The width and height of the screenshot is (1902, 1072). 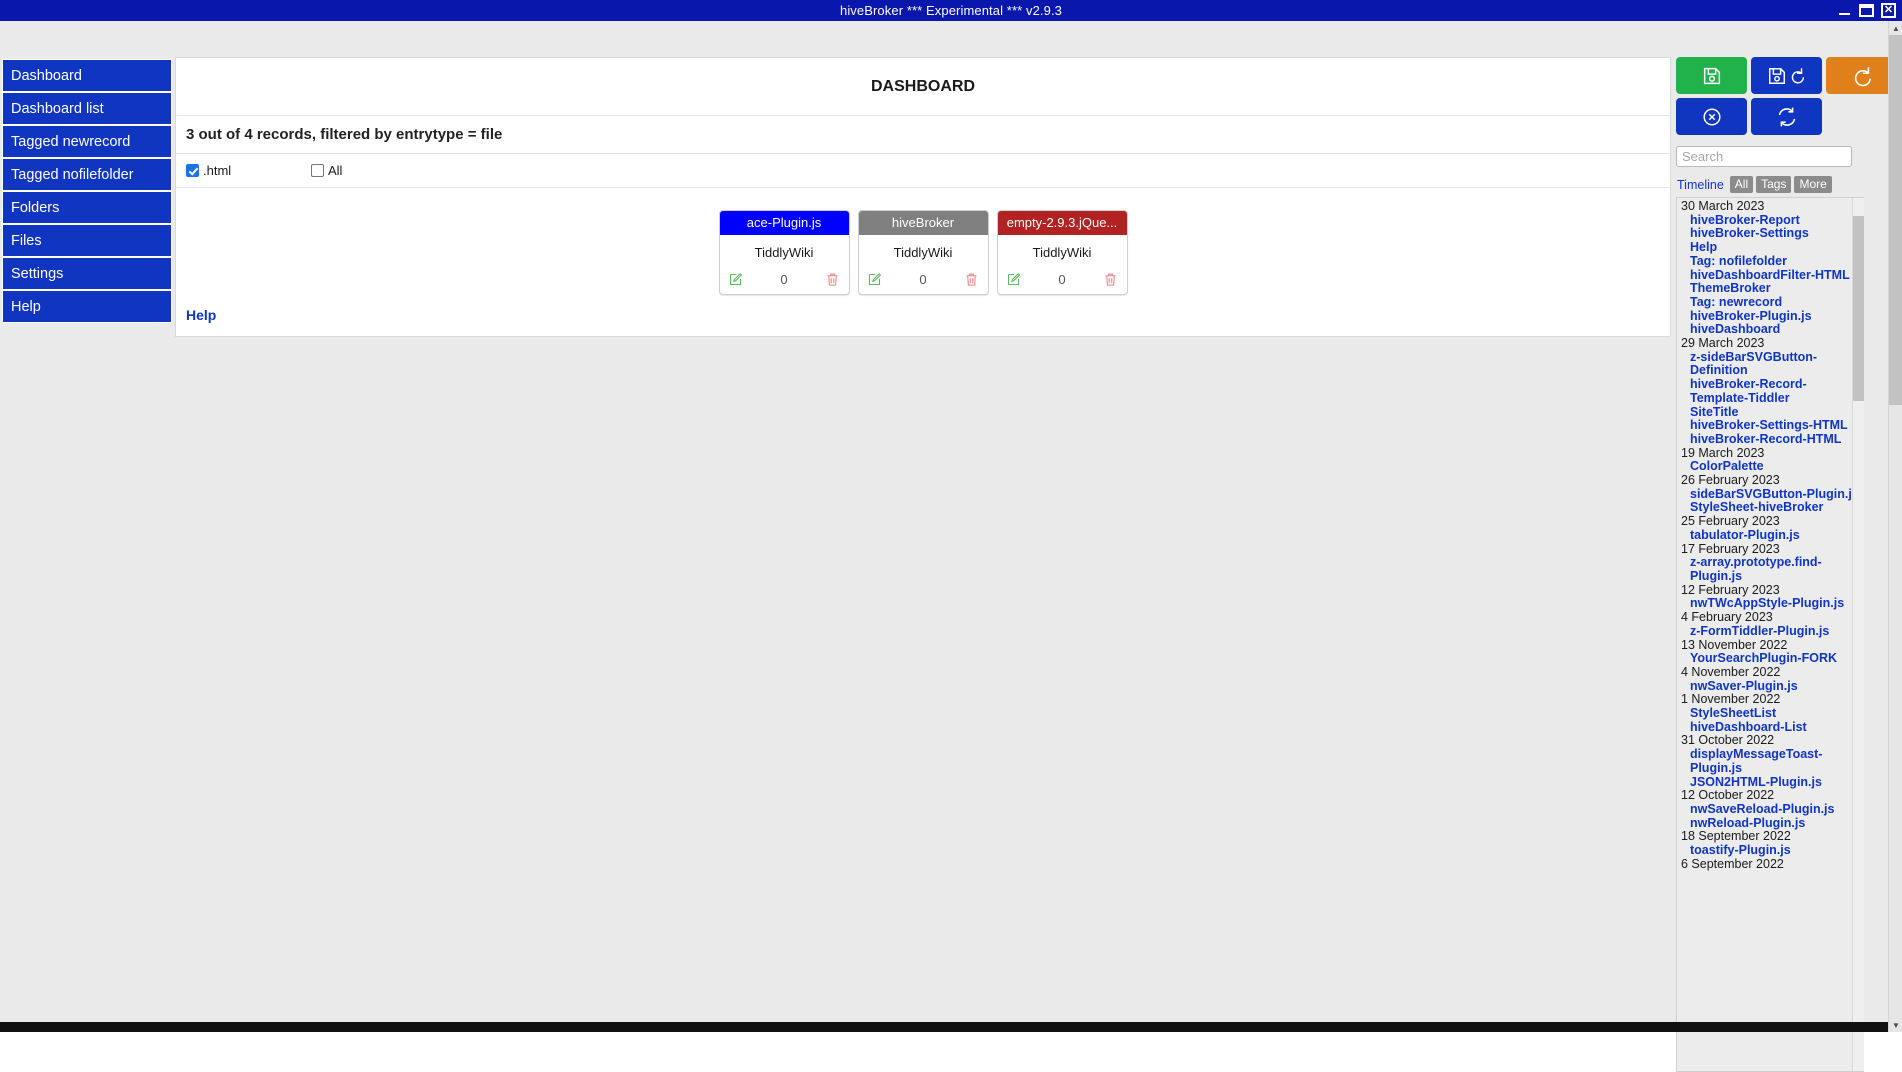 What do you see at coordinates (1861, 75) in the screenshot?
I see `reload-button` at bounding box center [1861, 75].